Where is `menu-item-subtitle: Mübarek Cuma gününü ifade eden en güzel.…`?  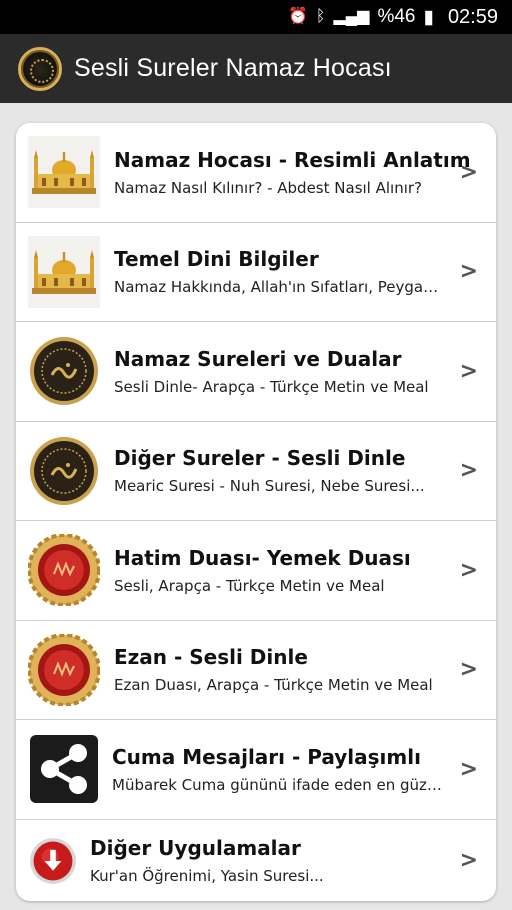 menu-item-subtitle: Mübarek Cuma gününü ifade eden en güzel.… is located at coordinates (281, 784).